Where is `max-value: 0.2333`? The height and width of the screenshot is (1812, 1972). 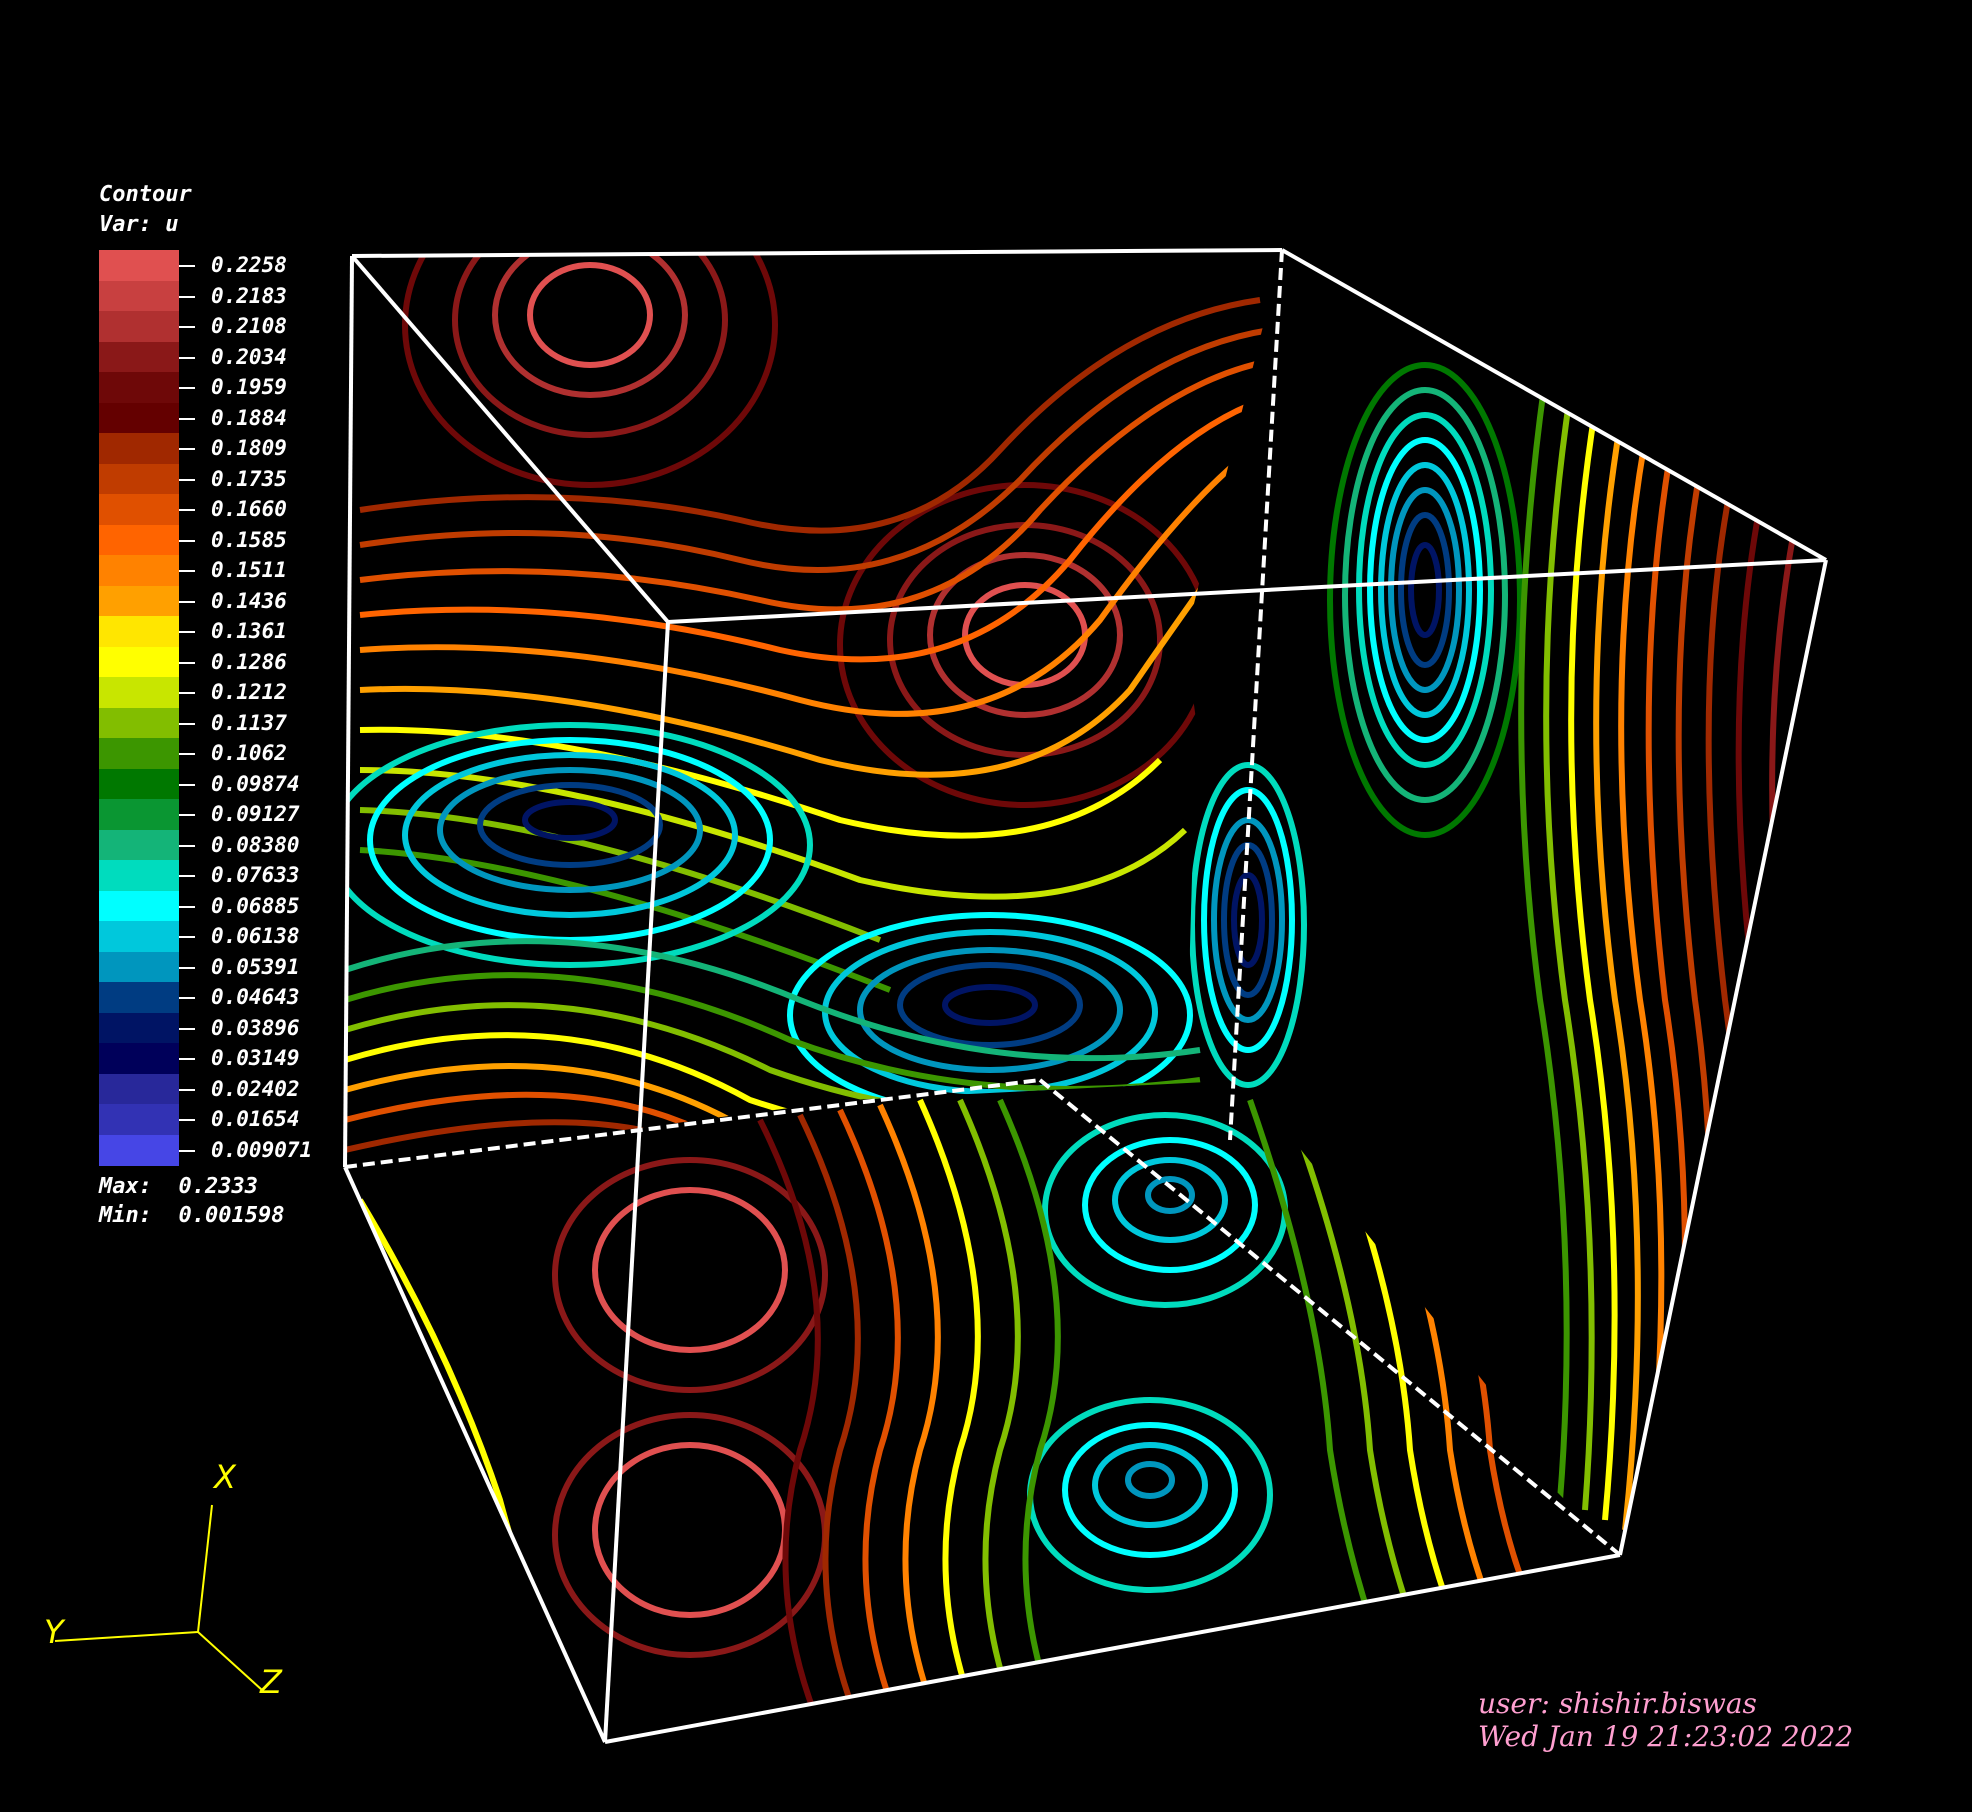 max-value: 0.2333 is located at coordinates (218, 1186).